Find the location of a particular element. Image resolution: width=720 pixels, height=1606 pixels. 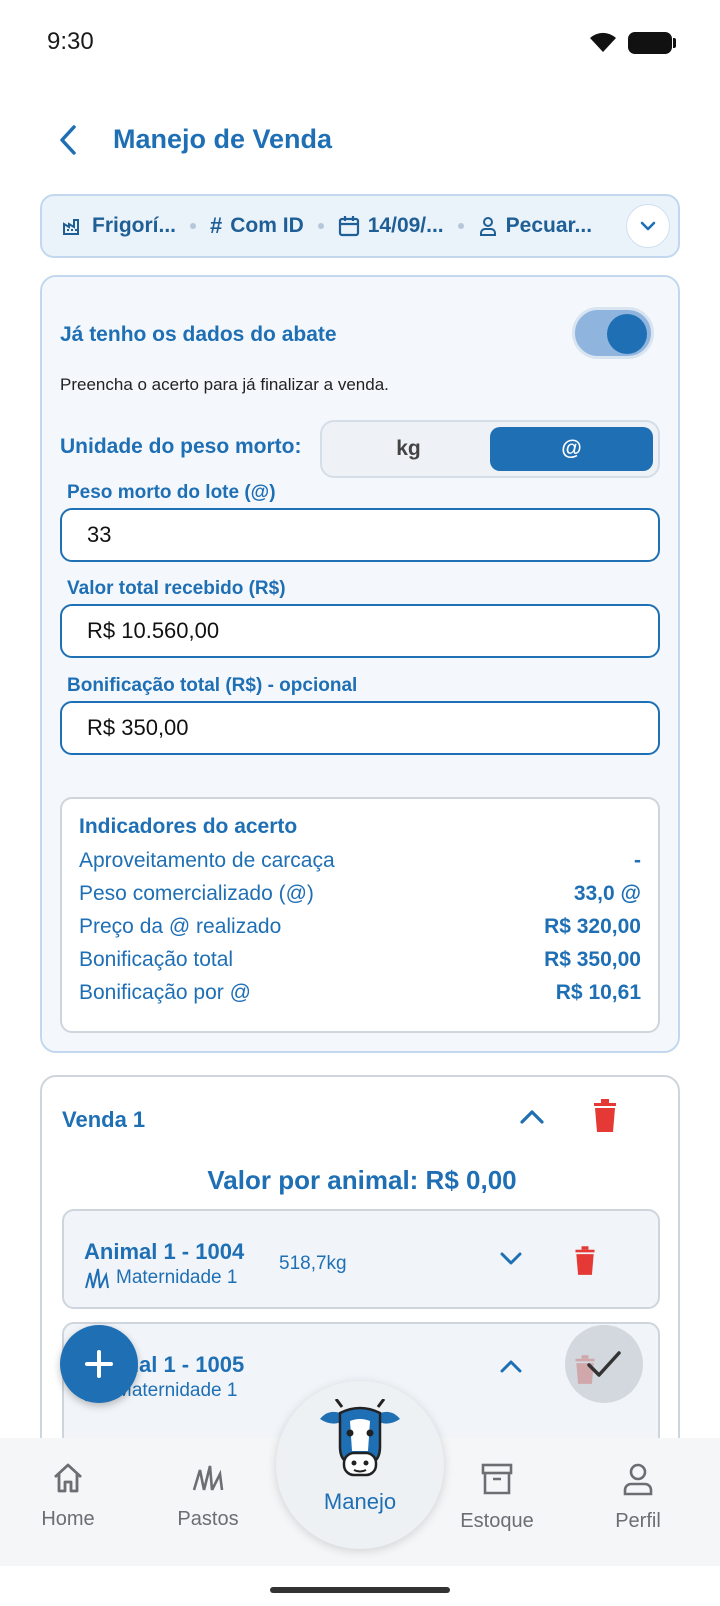

status-time: 9:30 is located at coordinates (70, 41).